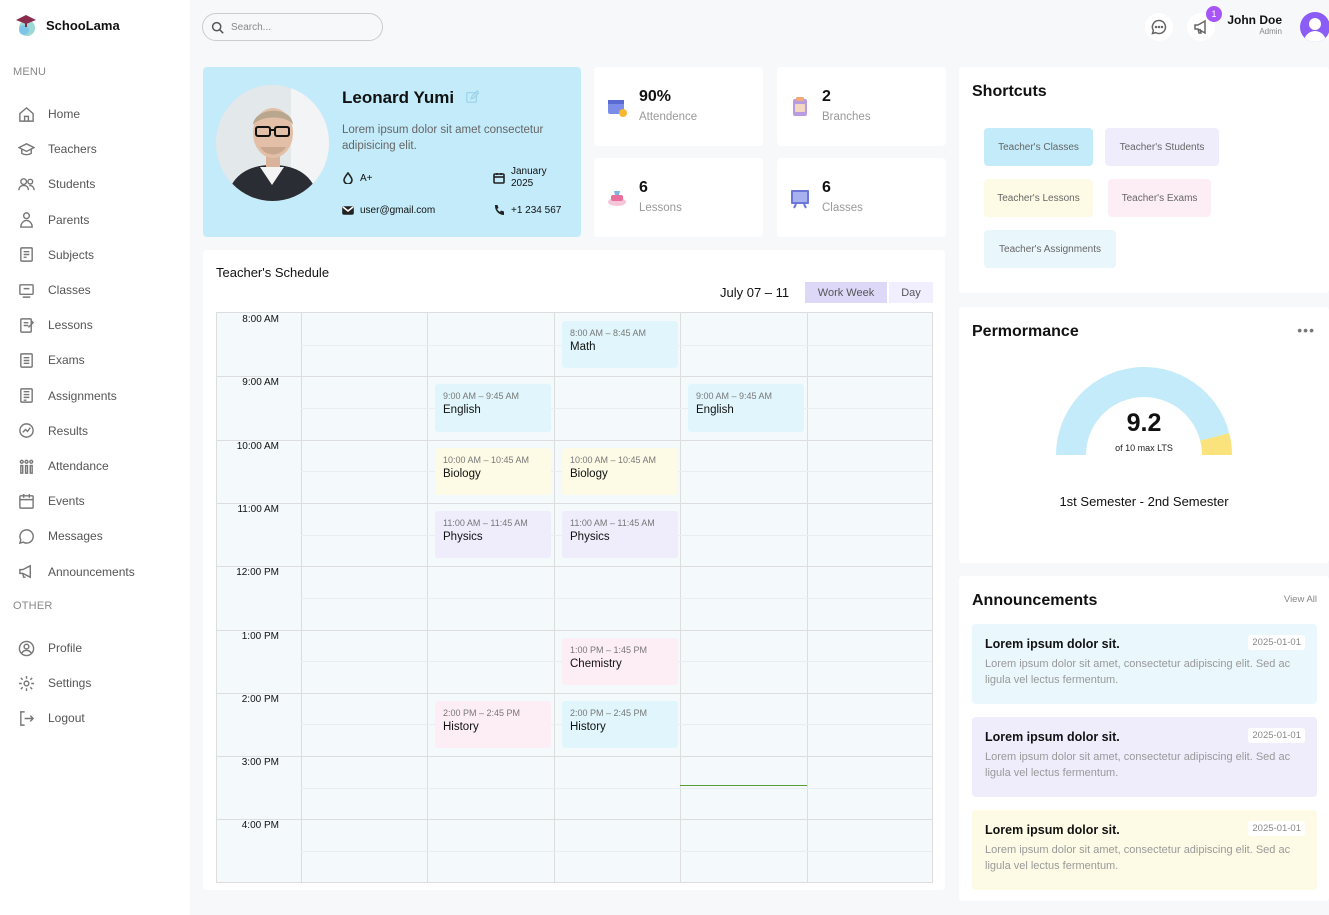 The width and height of the screenshot is (1329, 915). Describe the element at coordinates (620, 345) in the screenshot. I see `schedule-event-math: 8:00 AM – 8:45 AM Math` at that location.